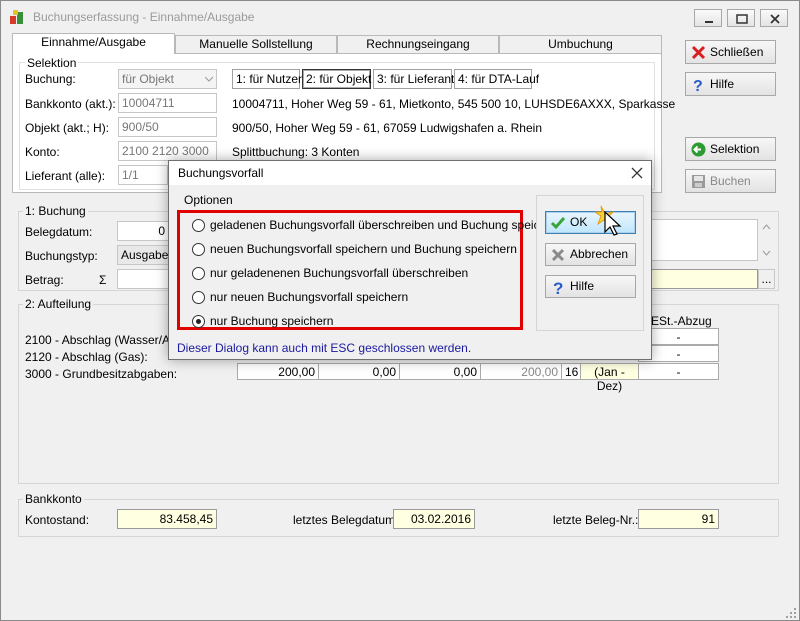 This screenshot has width=800, height=621. What do you see at coordinates (58, 304) in the screenshot?
I see `aufteilung-group-title: 2: Aufteilung` at bounding box center [58, 304].